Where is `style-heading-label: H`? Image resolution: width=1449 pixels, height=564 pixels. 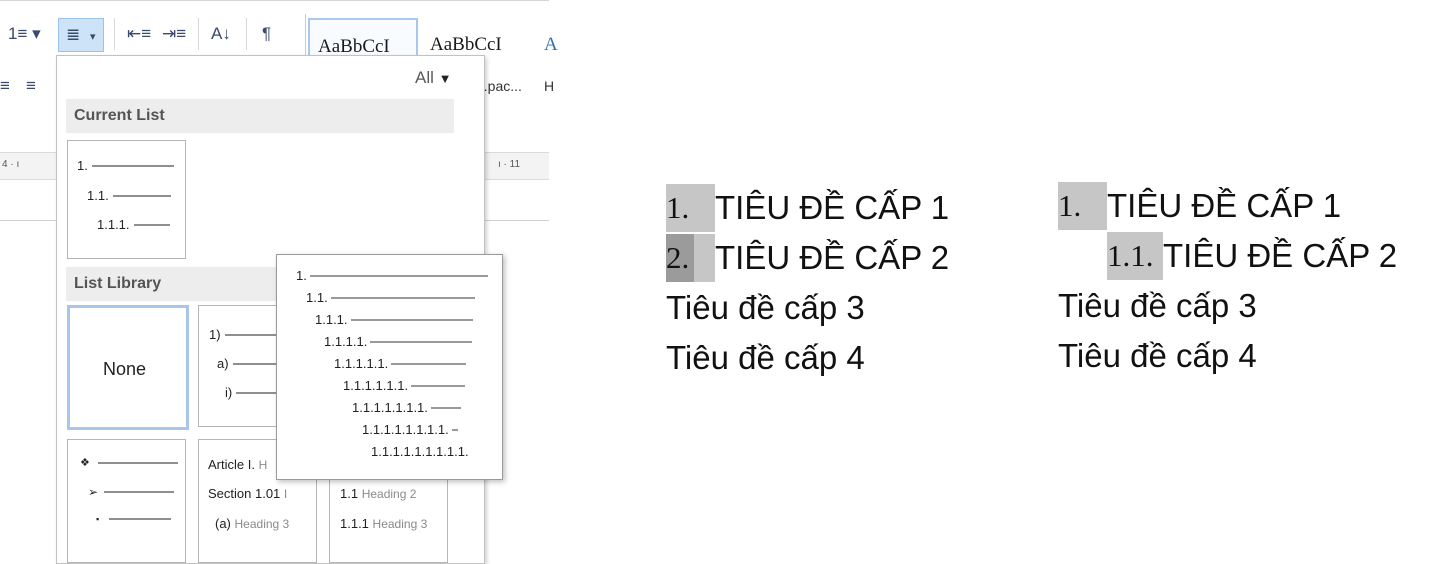
style-heading-label: H is located at coordinates (549, 86).